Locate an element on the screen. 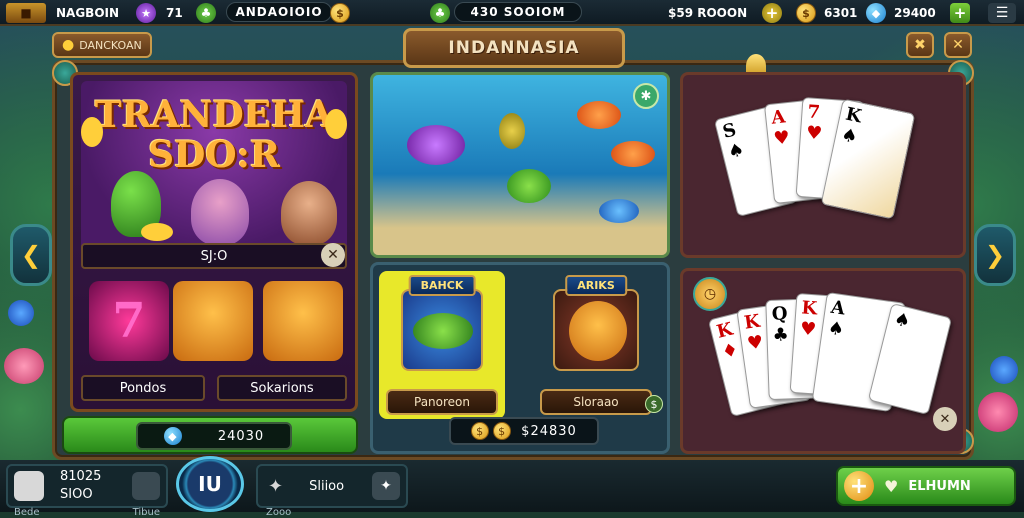  tile-label-1-text: Pondos is located at coordinates (143, 388).